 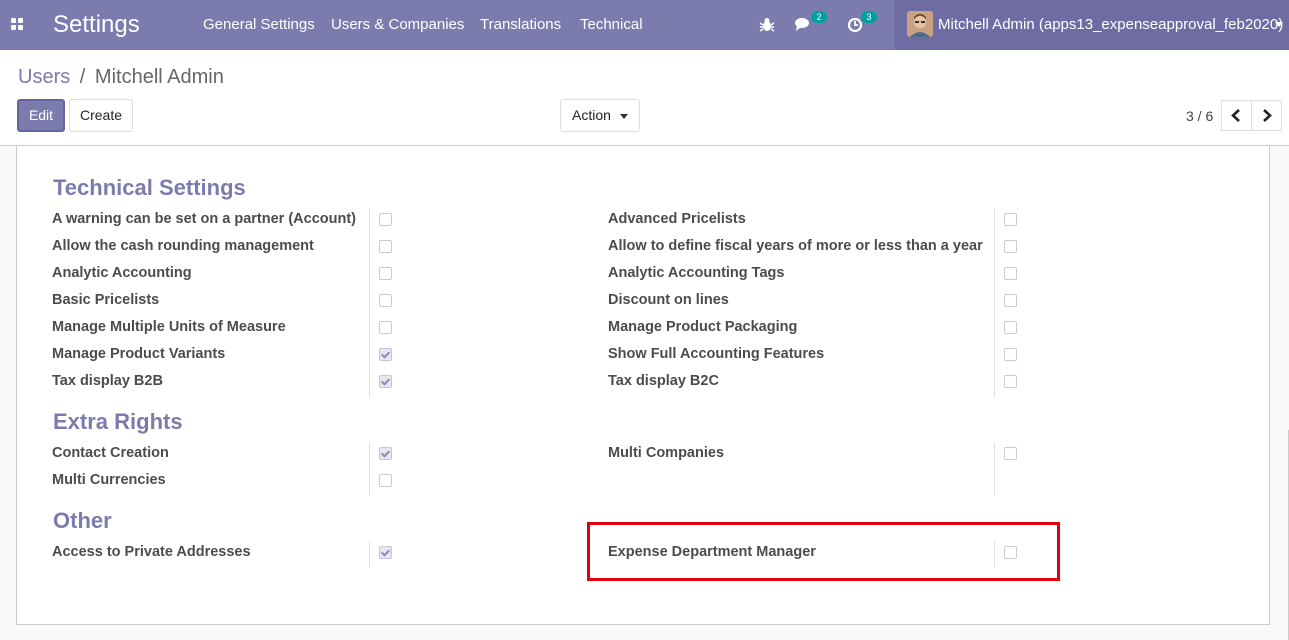 I want to click on clock-icon: 3, so click(x=862, y=24).